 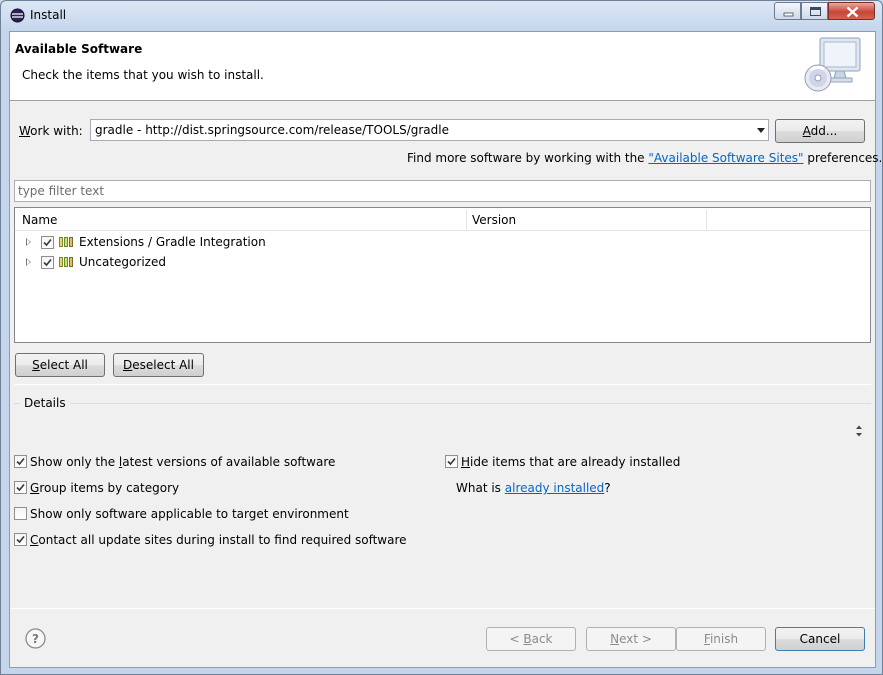 I want to click on chevron-down-icon, so click(x=761, y=130).